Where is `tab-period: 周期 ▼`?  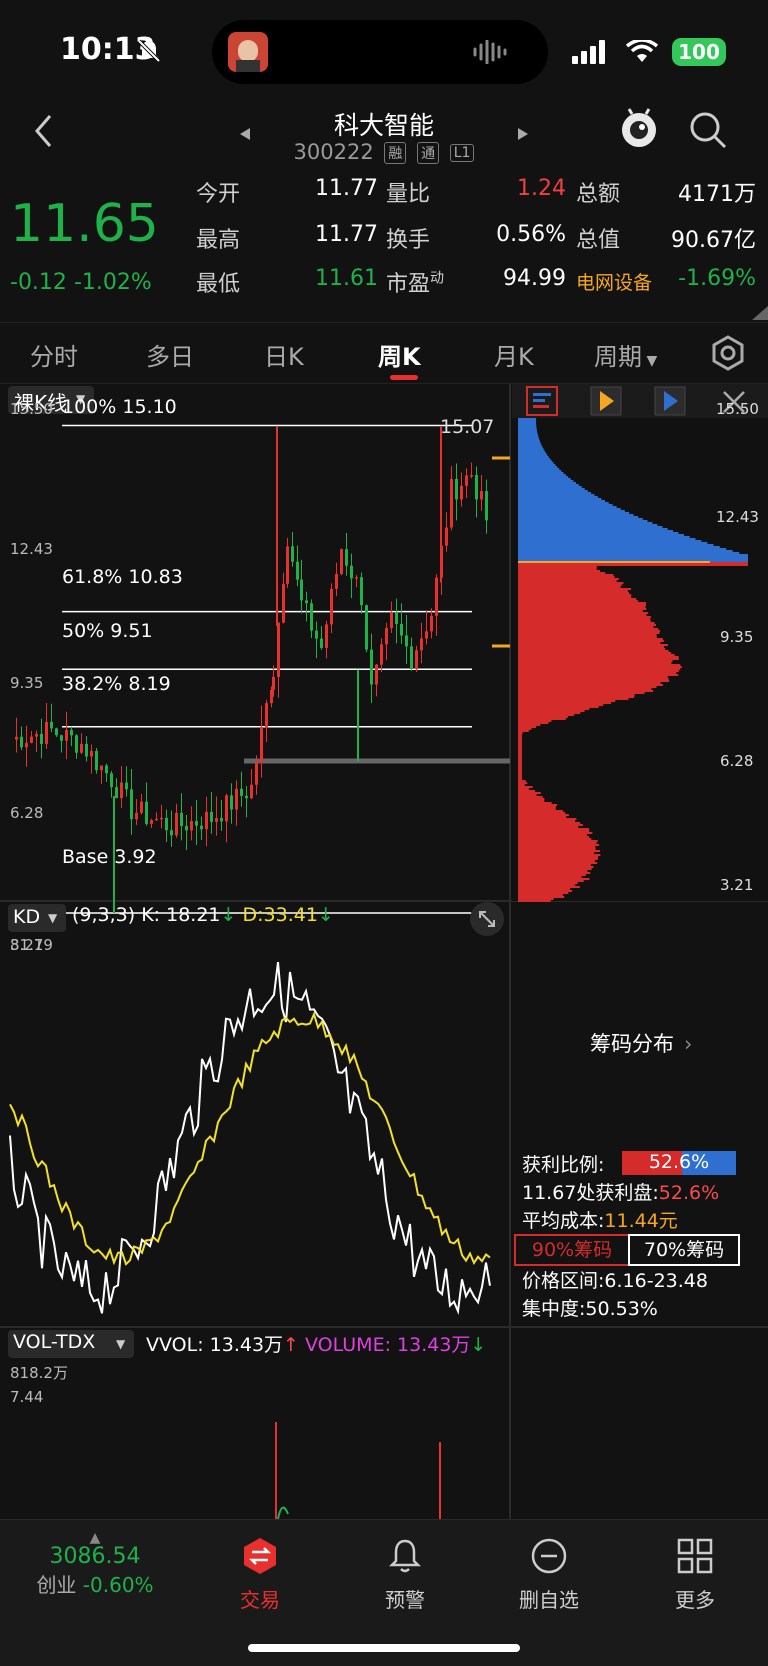 tab-period: 周期 ▼ is located at coordinates (625, 354).